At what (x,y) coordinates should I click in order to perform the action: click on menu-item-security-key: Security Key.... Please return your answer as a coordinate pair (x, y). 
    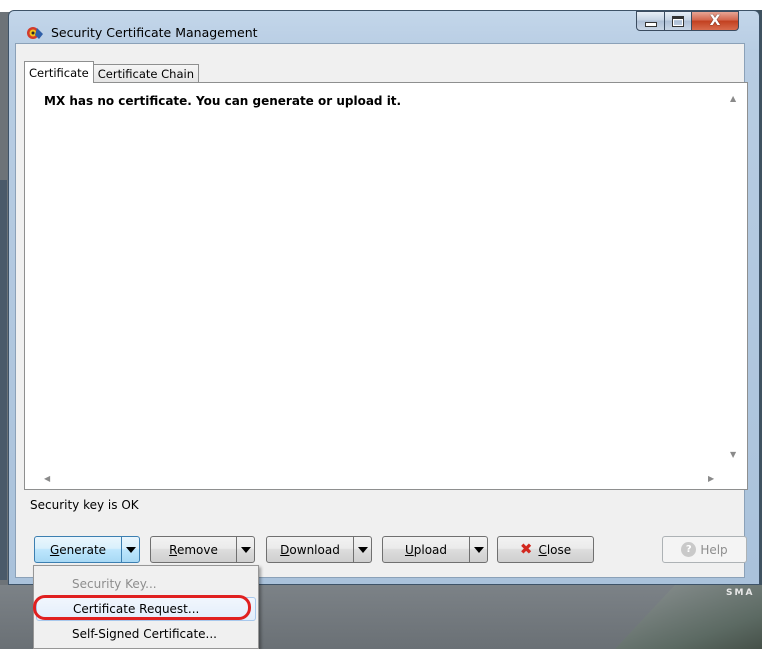
    Looking at the image, I should click on (146, 584).